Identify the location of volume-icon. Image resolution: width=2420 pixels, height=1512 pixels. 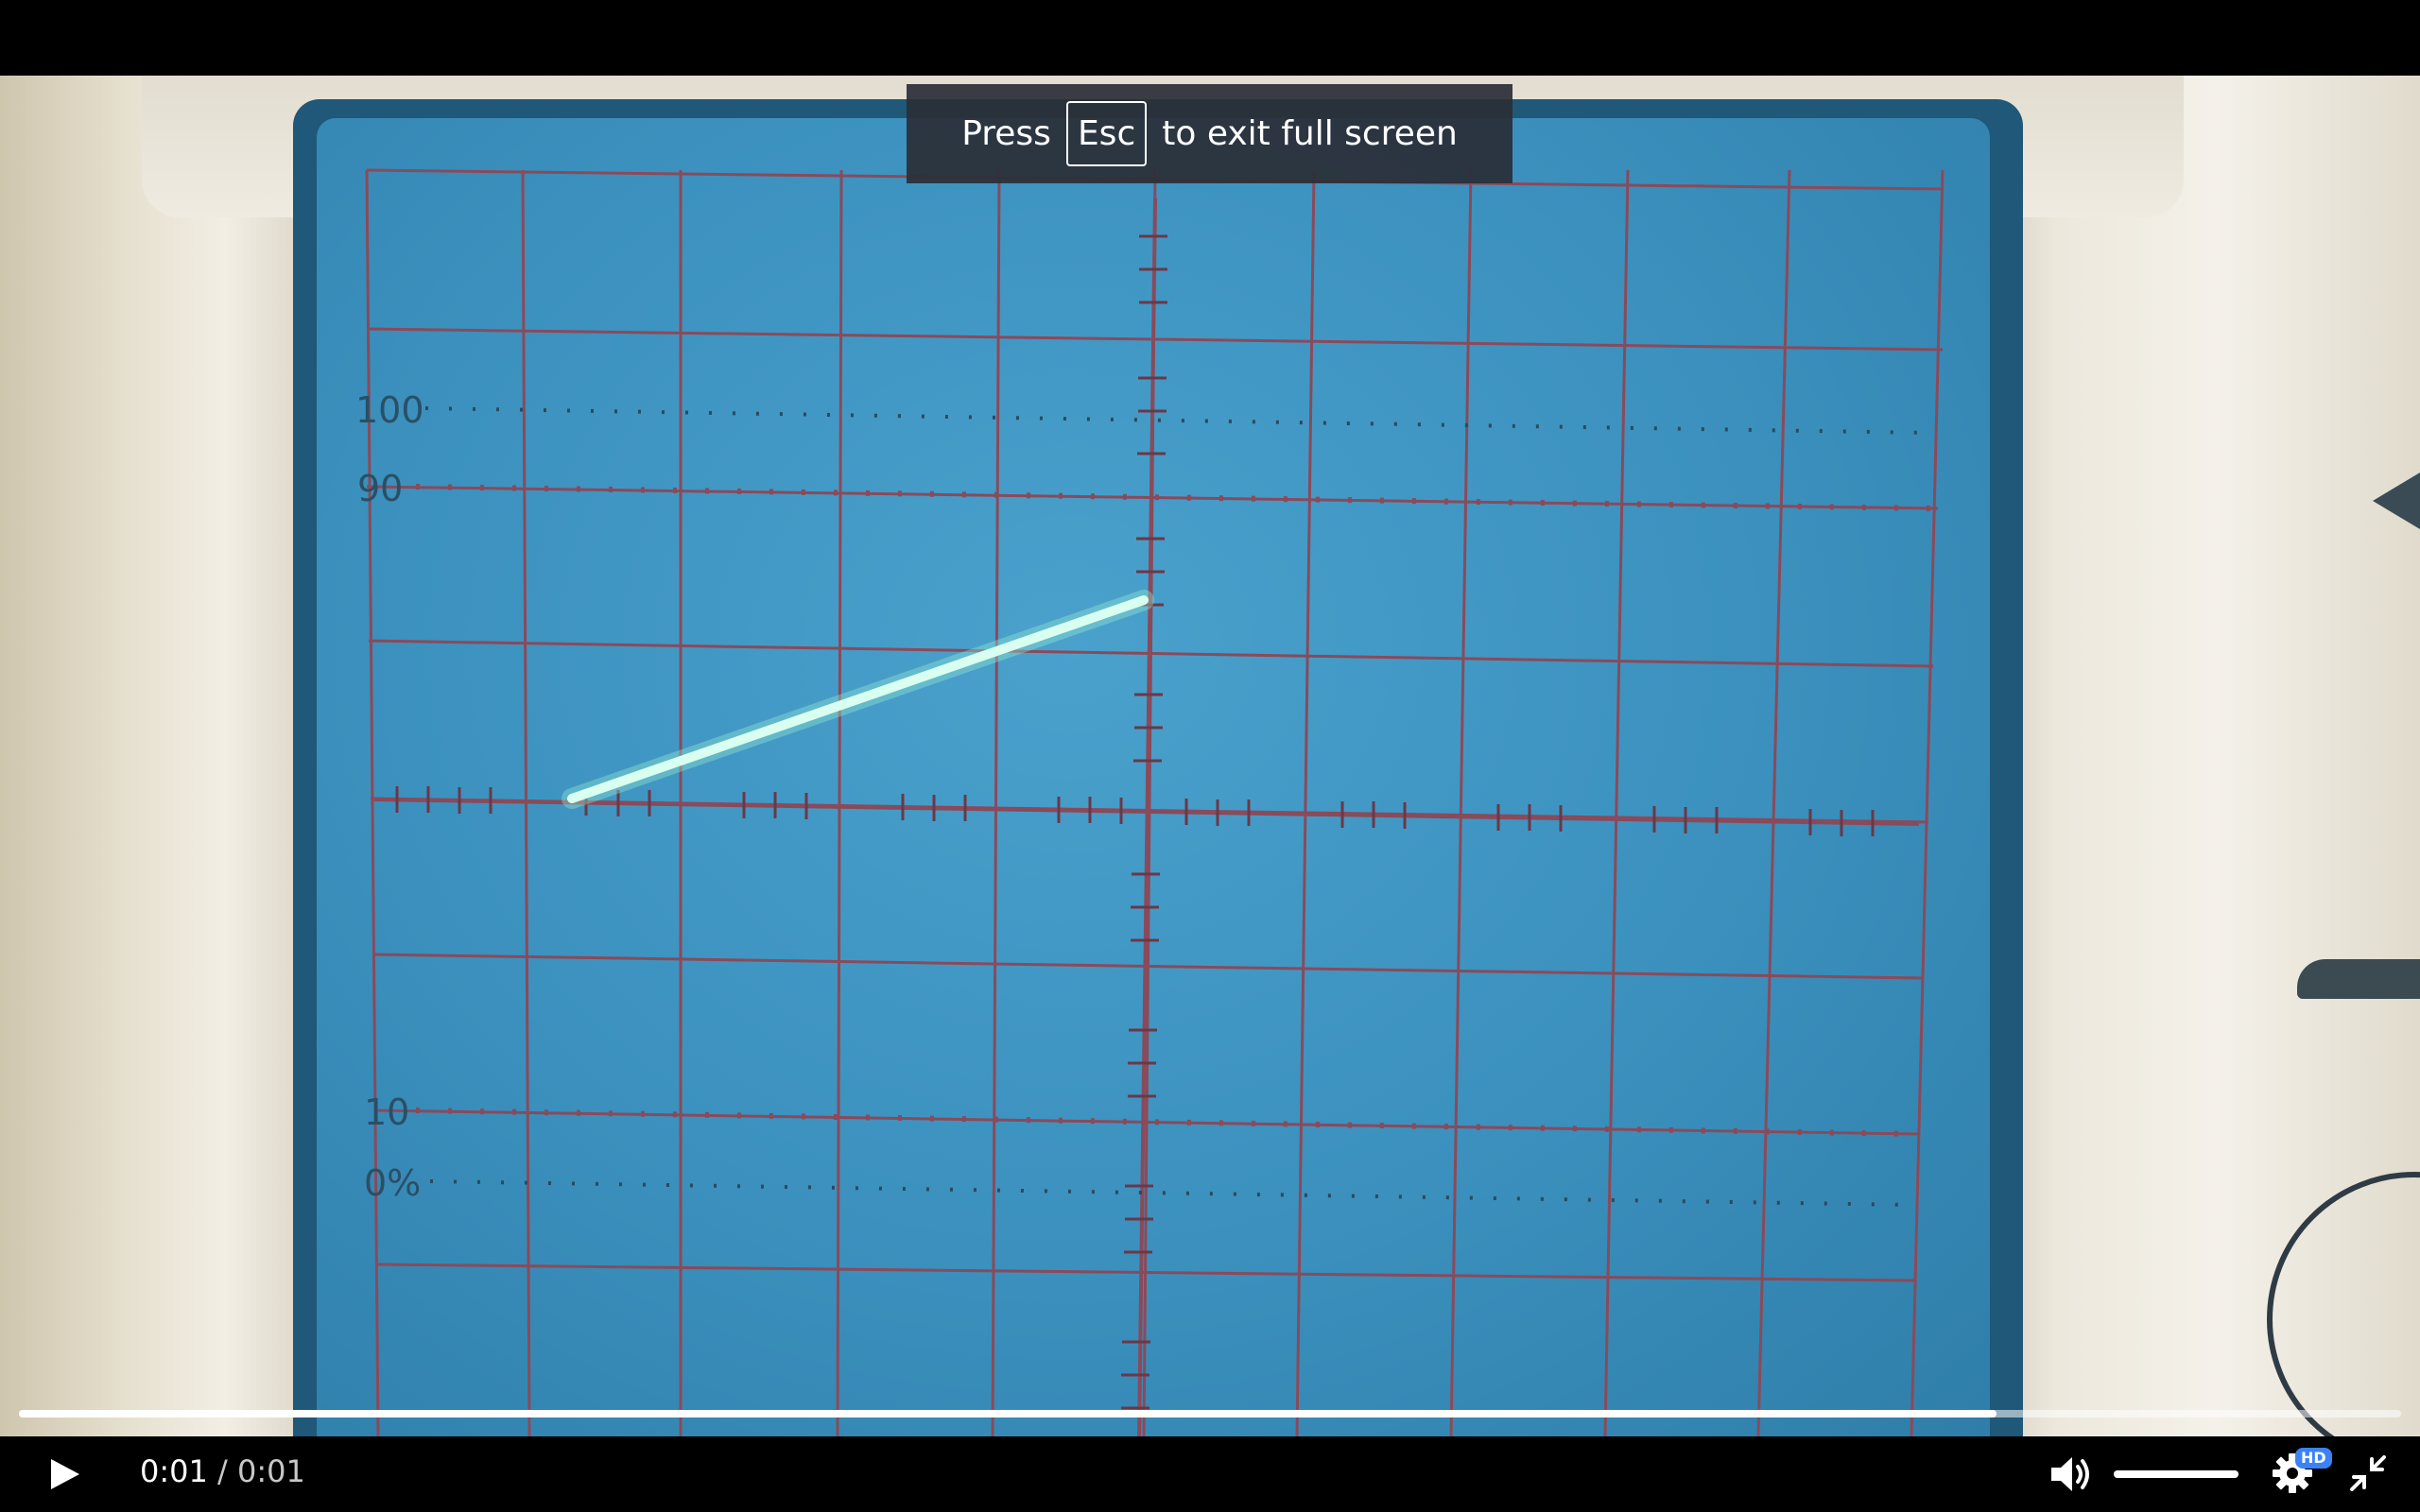
(2071, 1474).